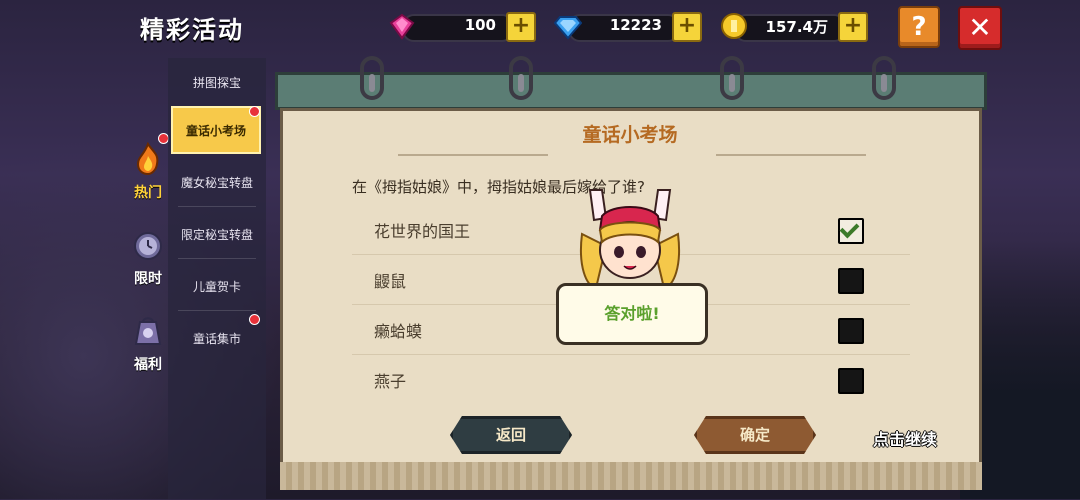 This screenshot has height=500, width=1080. Describe the element at coordinates (217, 286) in the screenshot. I see `sidebar-item-greeting-card: 儿童贺卡` at that location.